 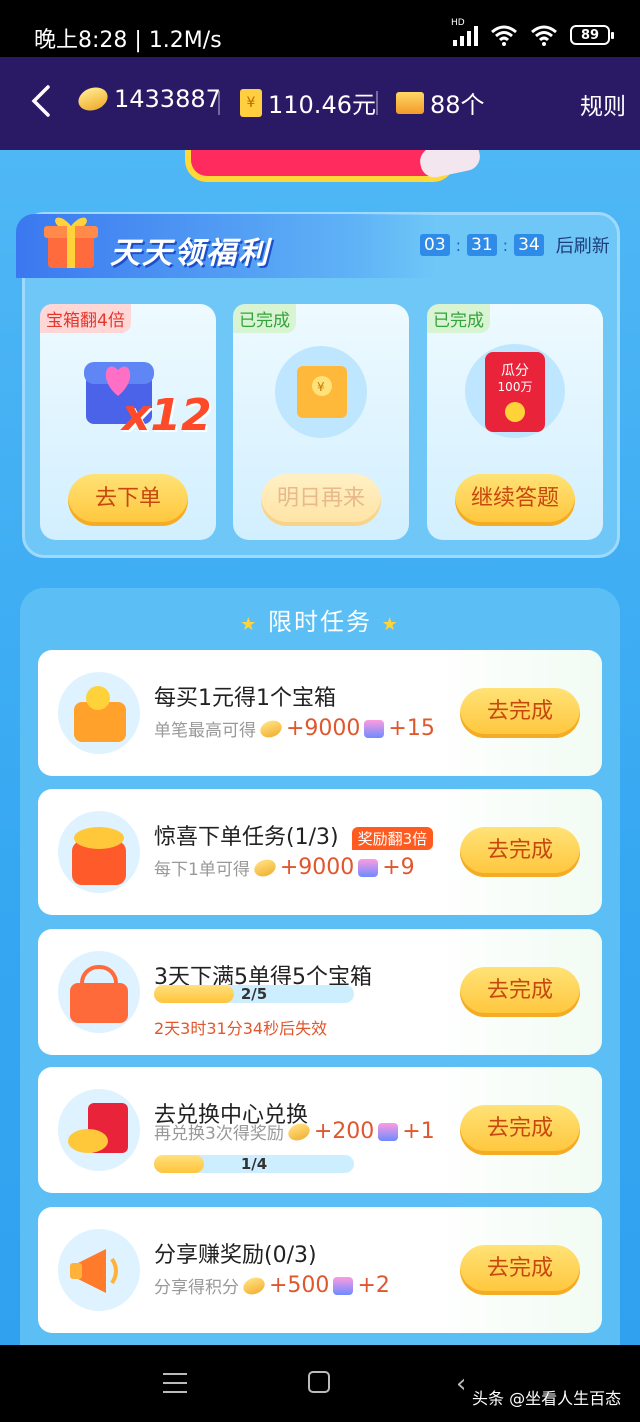 I want to click on progress-text: 2/5, so click(x=254, y=994).